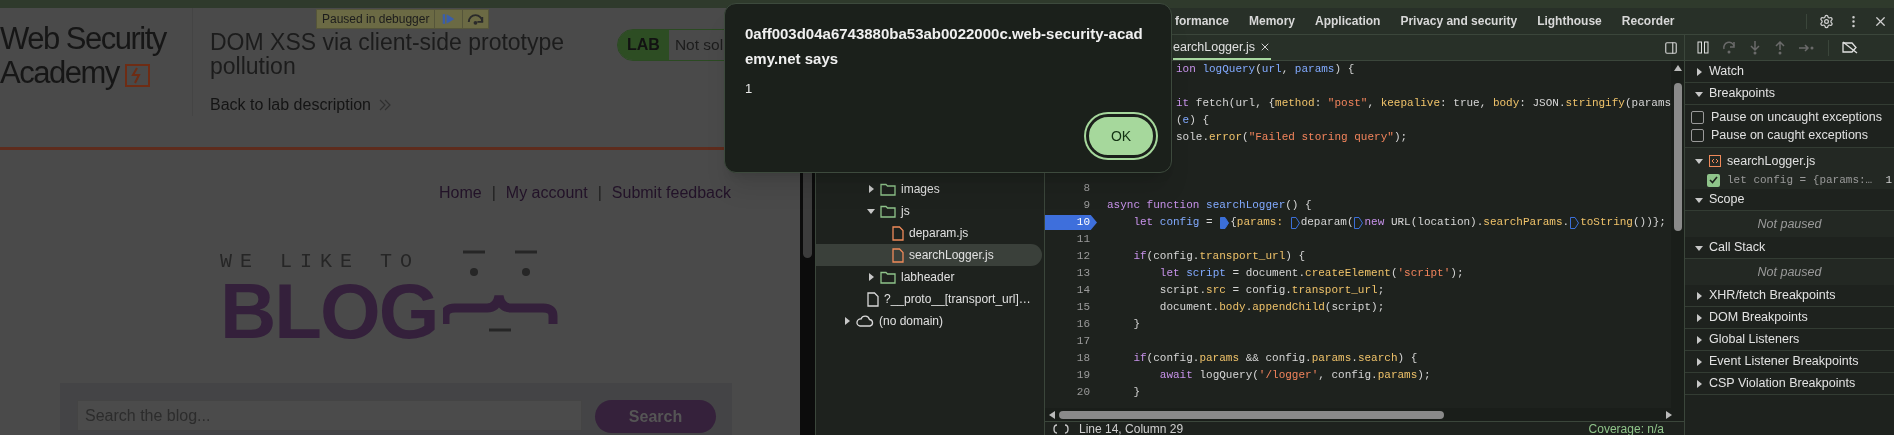  I want to click on code-token: ,, so click(1371, 104).